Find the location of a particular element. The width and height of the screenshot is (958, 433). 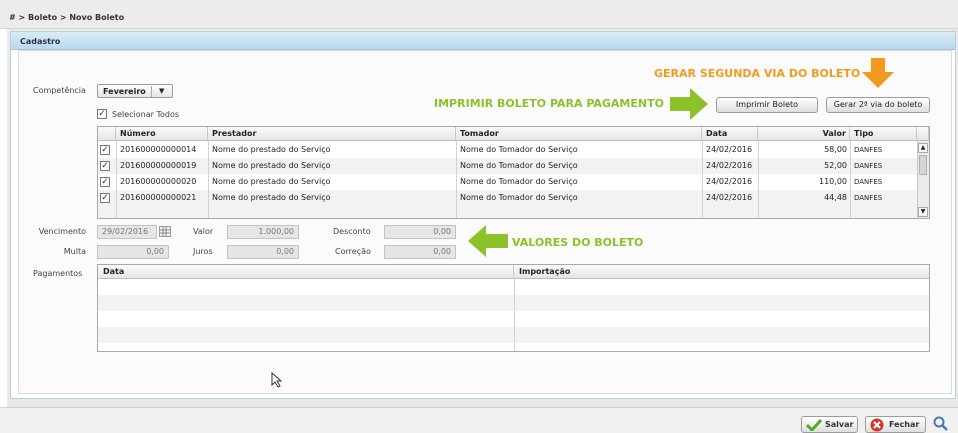

breadcrumb-bar is located at coordinates (479, 14).